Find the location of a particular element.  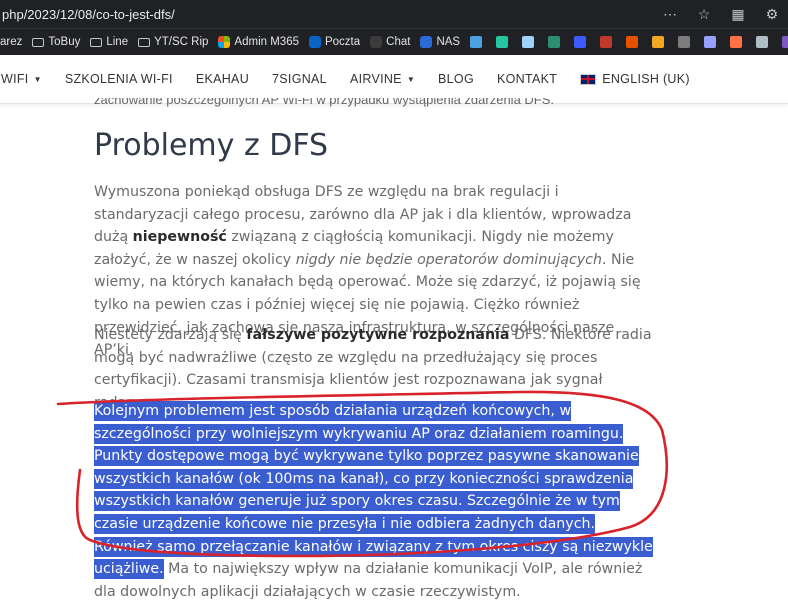

bookmark-item: Admin M365 is located at coordinates (258, 42).